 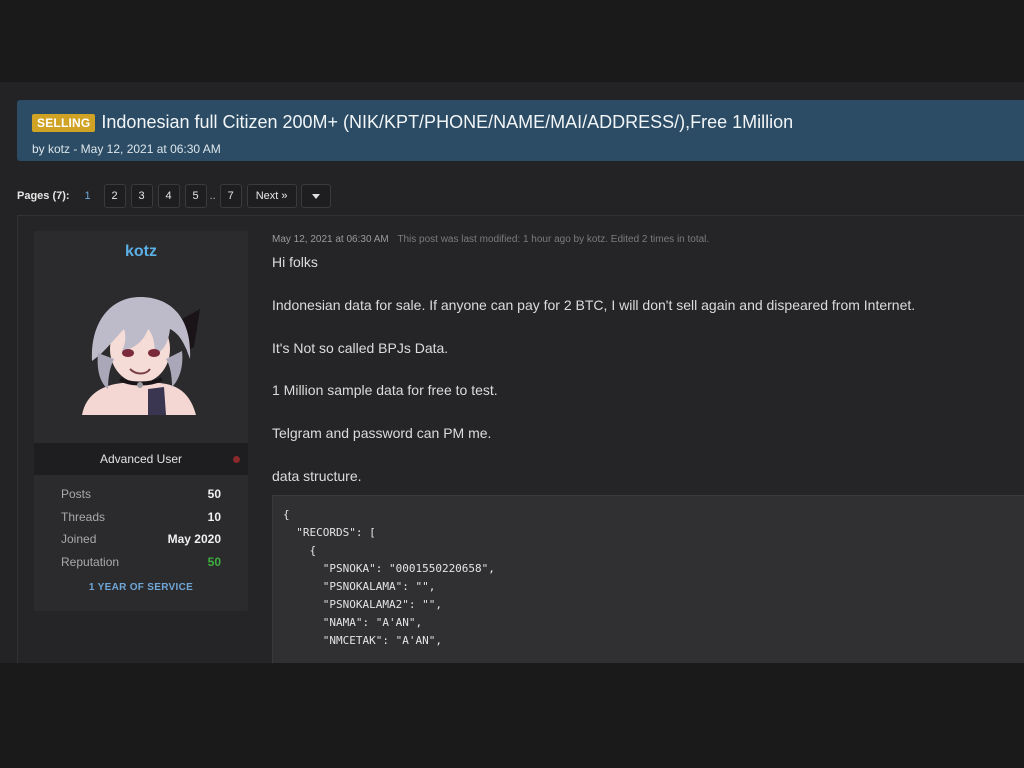 What do you see at coordinates (329, 532) in the screenshot?
I see `code-line: "RECORDS": [` at bounding box center [329, 532].